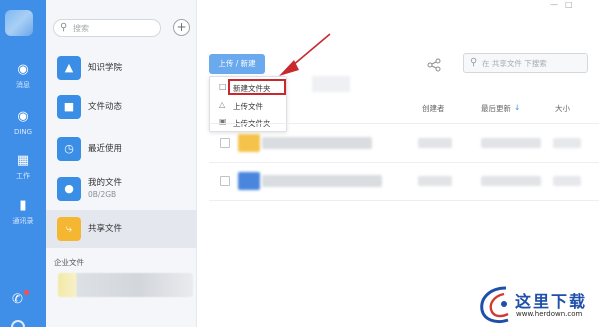  What do you see at coordinates (69, 262) in the screenshot?
I see `corp-files-heading: 企业文件` at bounding box center [69, 262].